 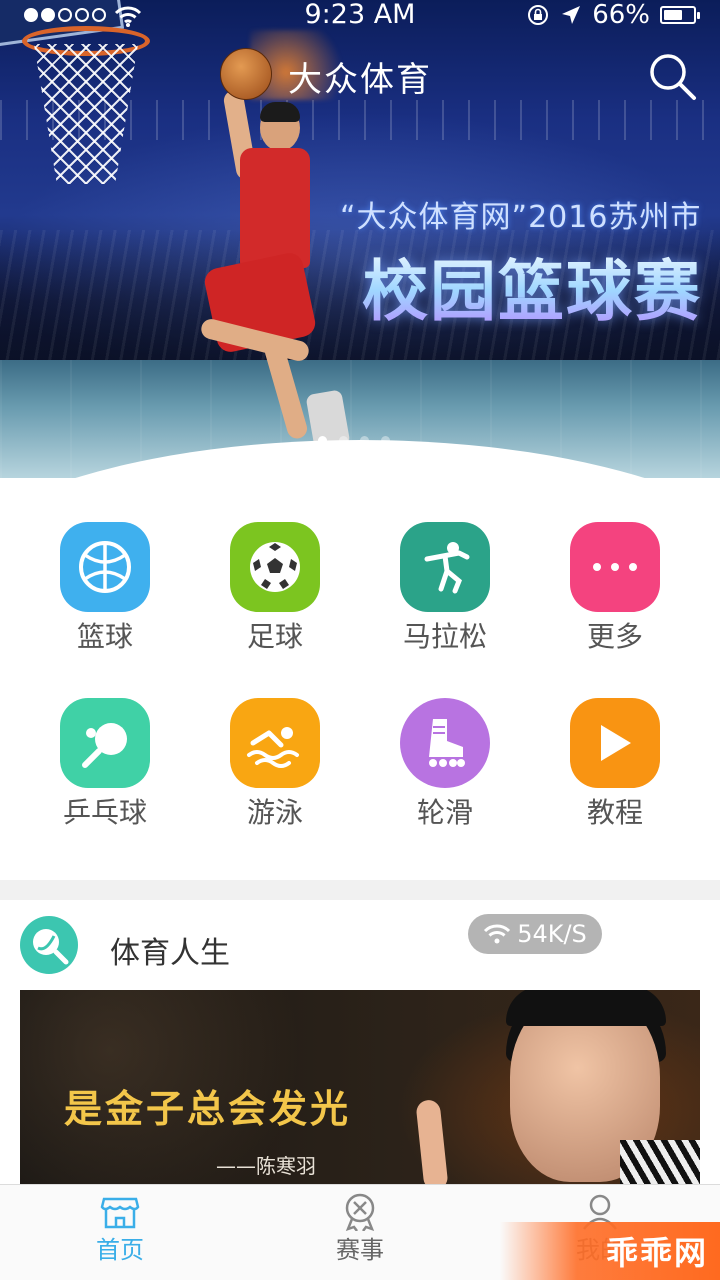 What do you see at coordinates (614, 636) in the screenshot?
I see `category-label: 更多` at bounding box center [614, 636].